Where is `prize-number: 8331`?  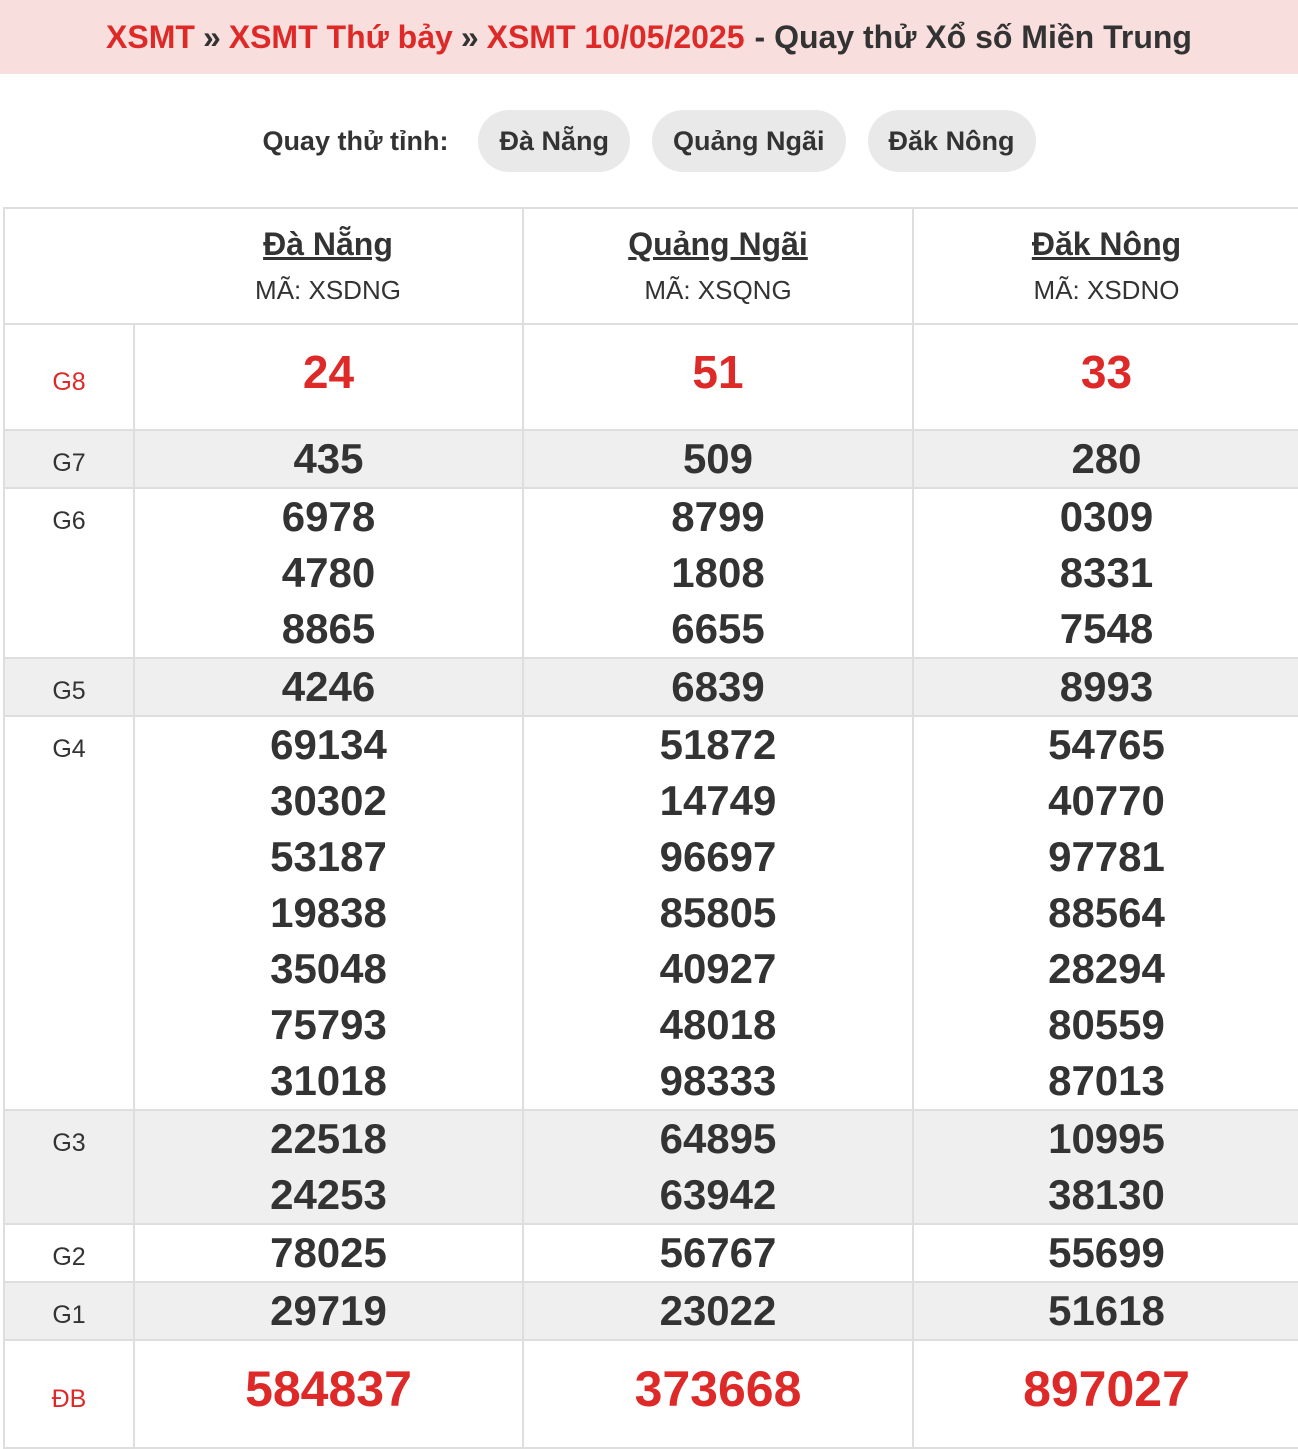 prize-number: 8331 is located at coordinates (1106, 572).